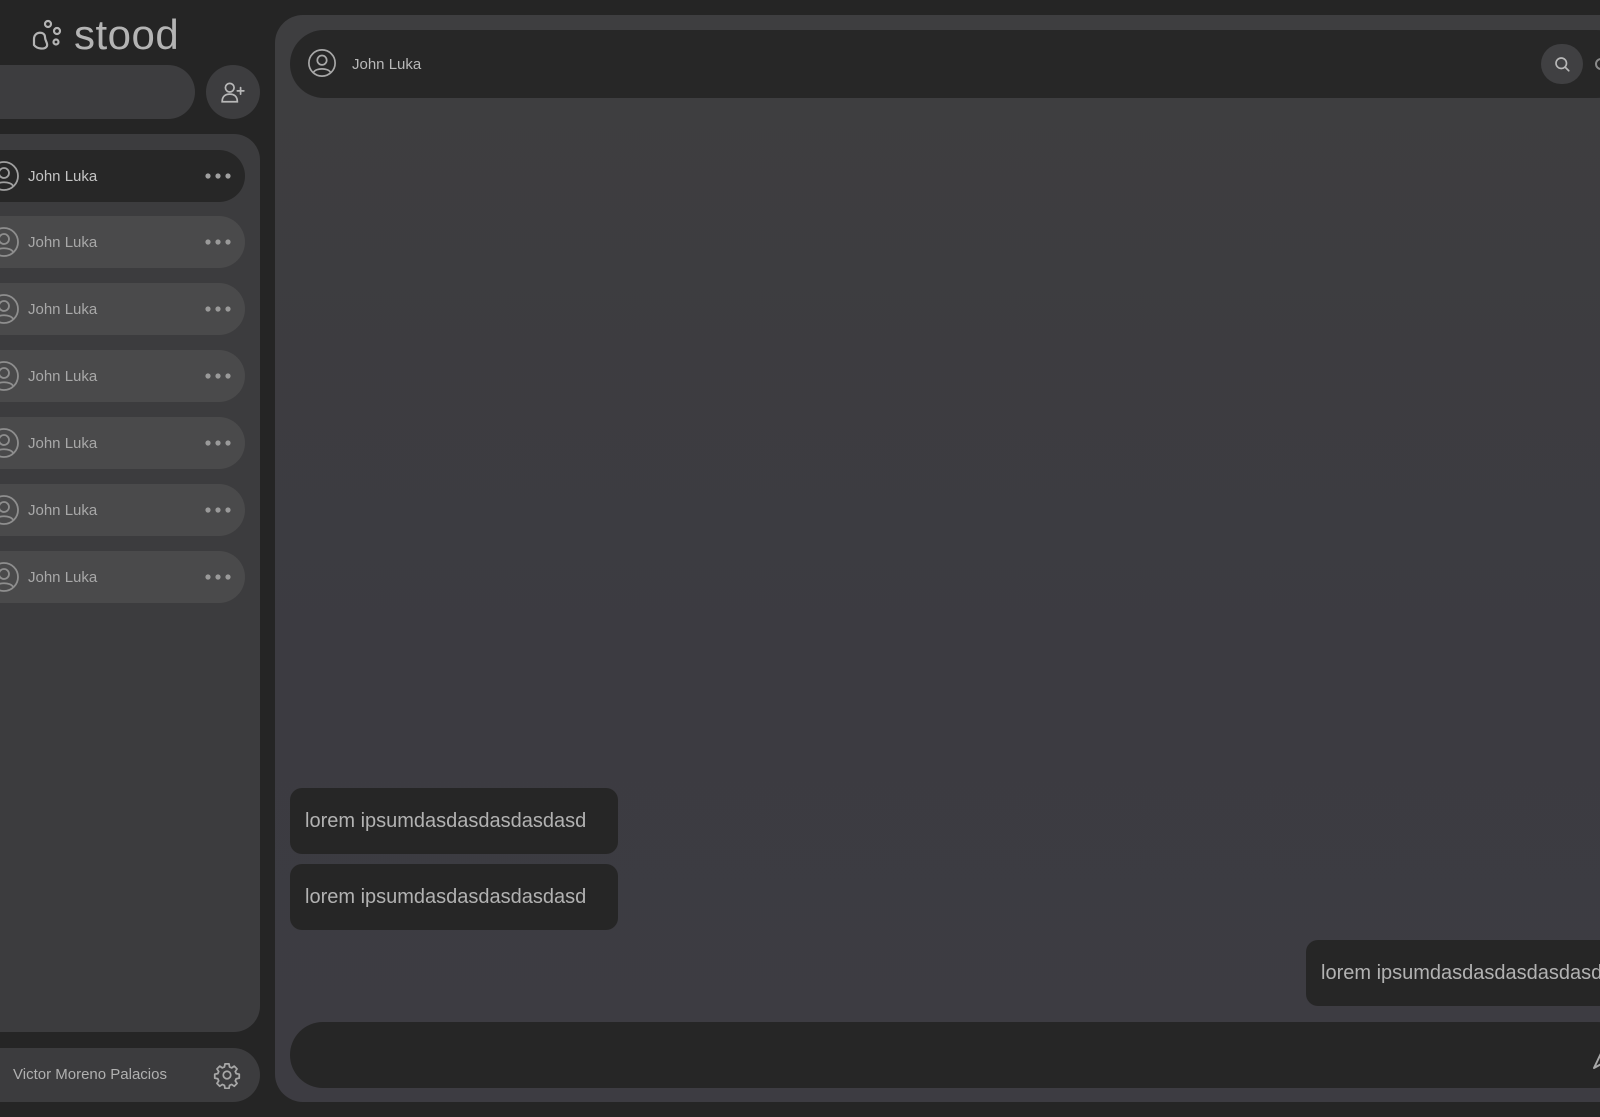 The width and height of the screenshot is (1600, 1117). What do you see at coordinates (1597, 64) in the screenshot?
I see `header-options-icon` at bounding box center [1597, 64].